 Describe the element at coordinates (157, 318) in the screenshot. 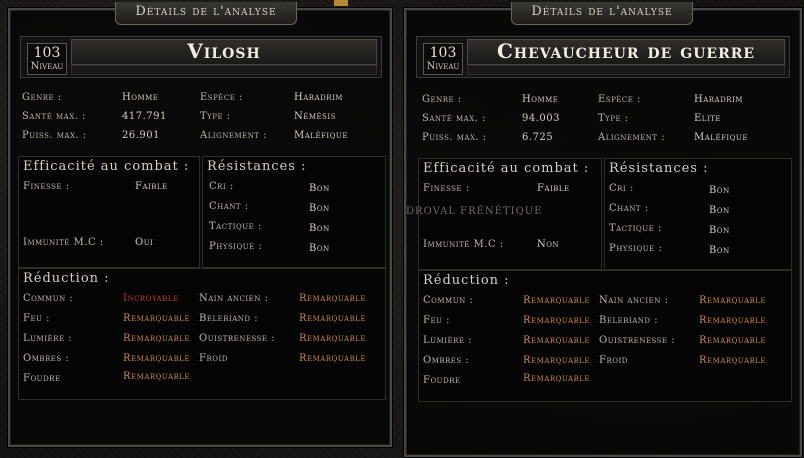

I see `feu-value: Remarquable` at that location.